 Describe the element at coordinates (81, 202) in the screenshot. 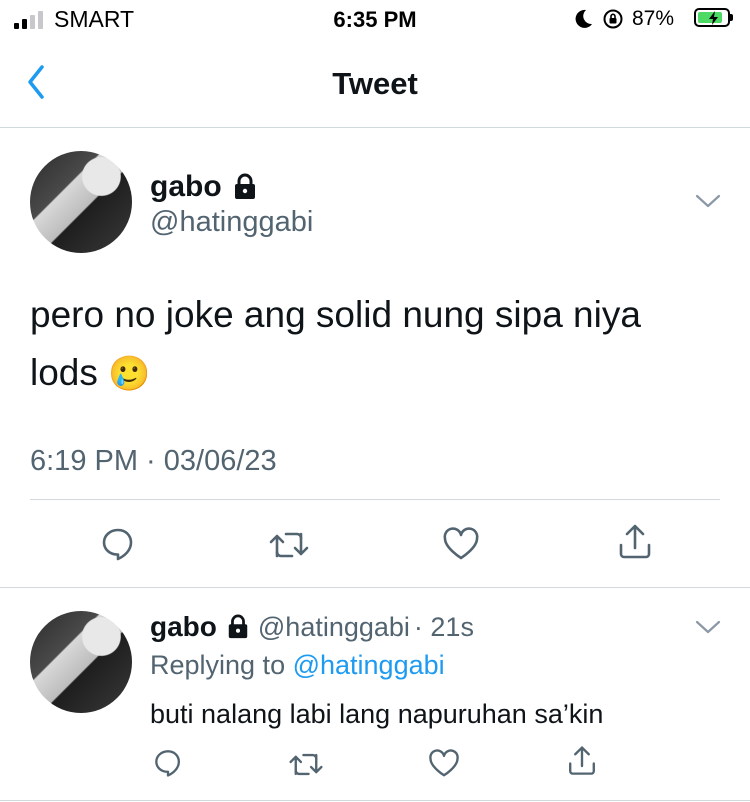

I see `avatar` at that location.